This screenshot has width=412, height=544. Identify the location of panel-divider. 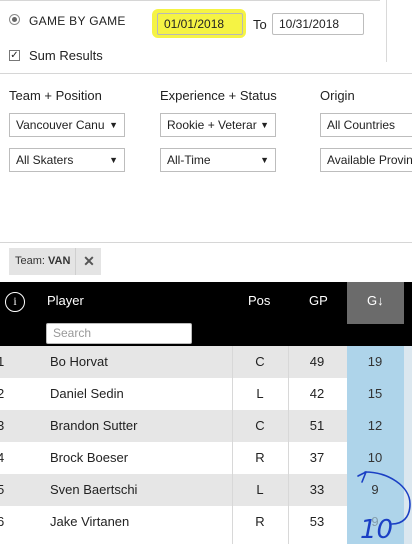
(386, 31).